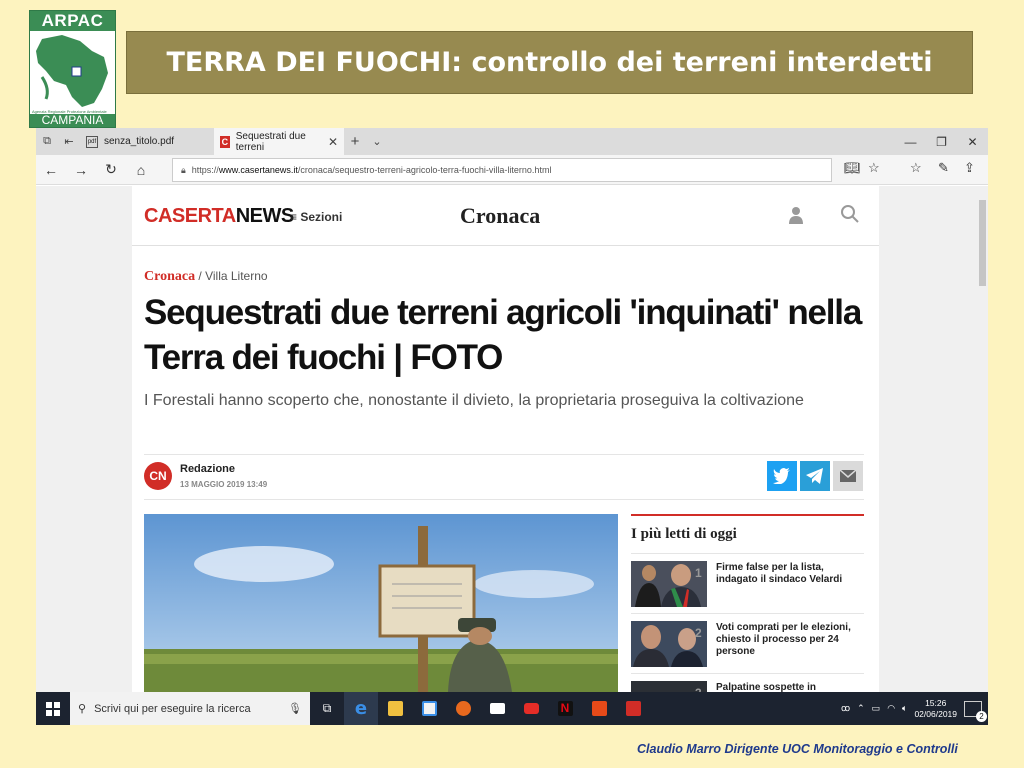 The image size is (1024, 768). Describe the element at coordinates (381, 603) in the screenshot. I see `article-hero-image` at that location.